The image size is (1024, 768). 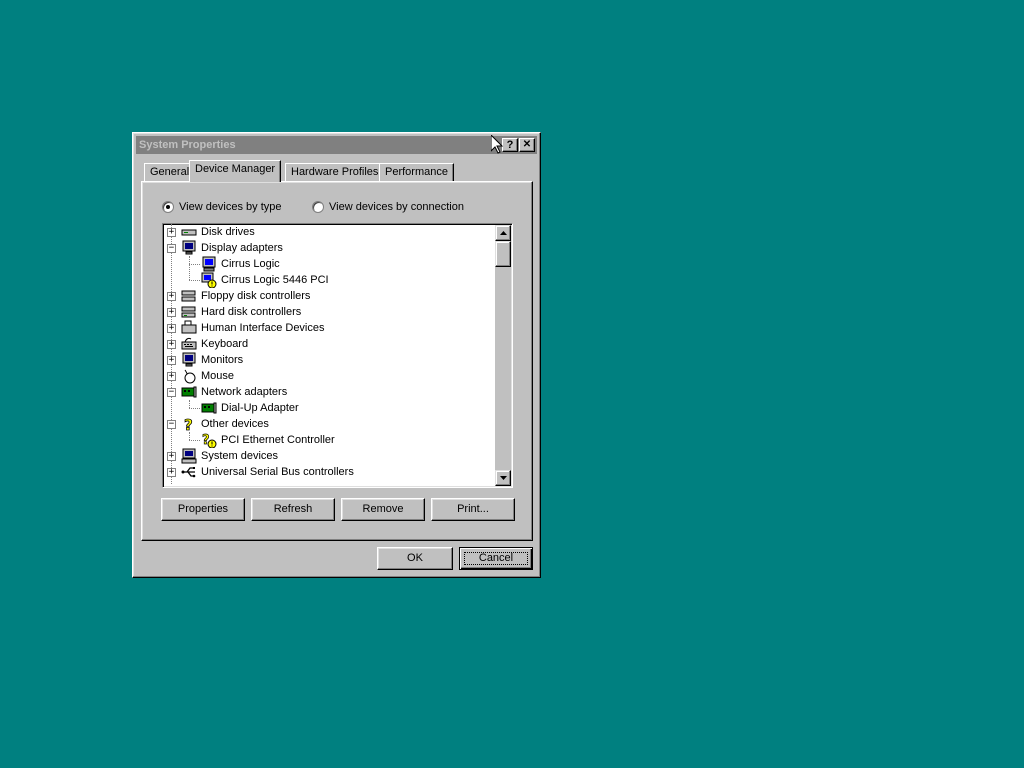 I want to click on tab-general-label: General, so click(x=170, y=172).